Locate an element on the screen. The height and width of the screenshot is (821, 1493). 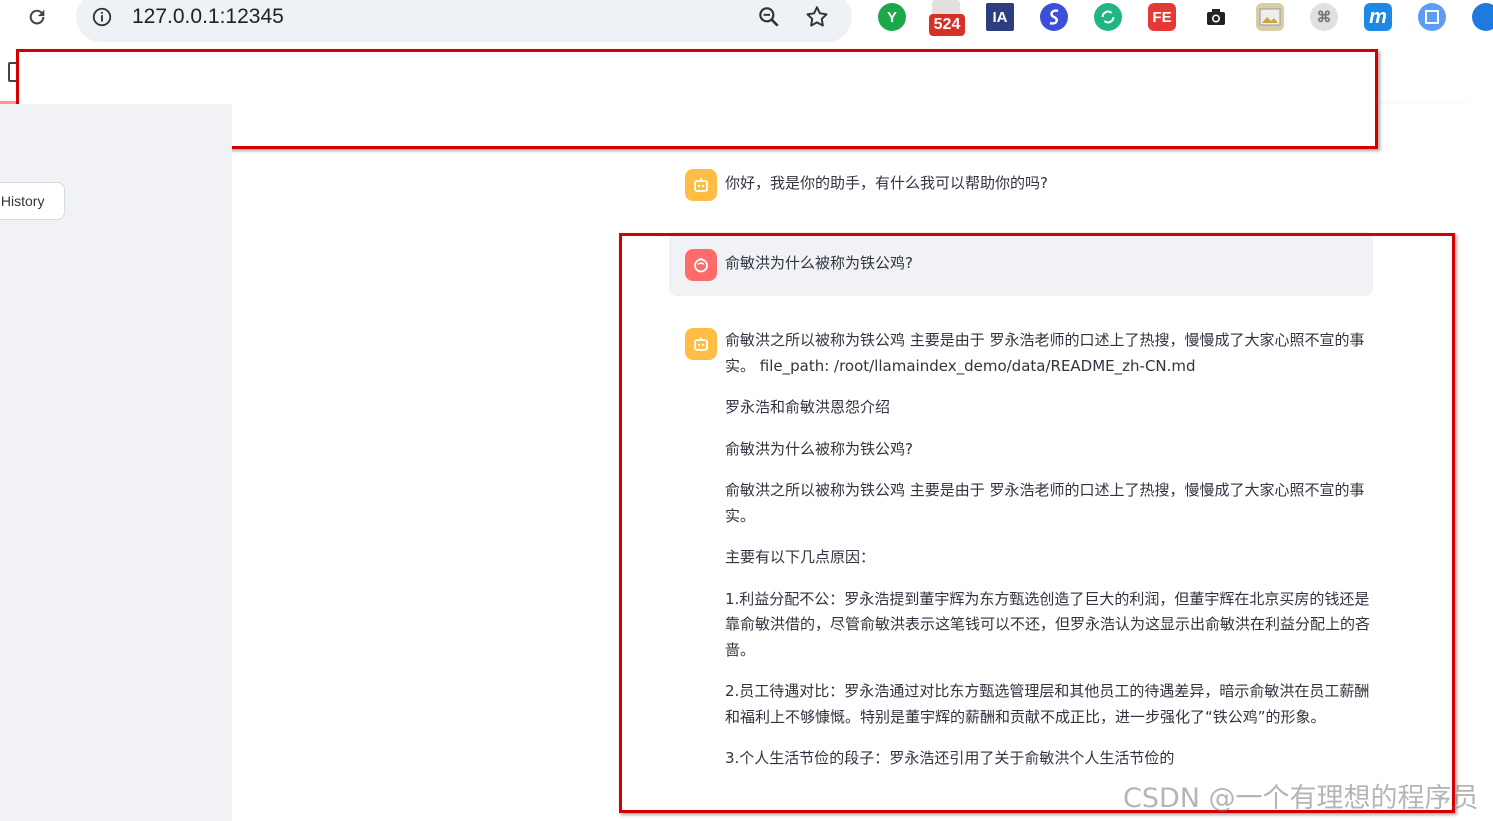
assistant-message-greeting: 你好，我是你的助手，有什么我可以帮助你的吗? is located at coordinates (1021, 188).